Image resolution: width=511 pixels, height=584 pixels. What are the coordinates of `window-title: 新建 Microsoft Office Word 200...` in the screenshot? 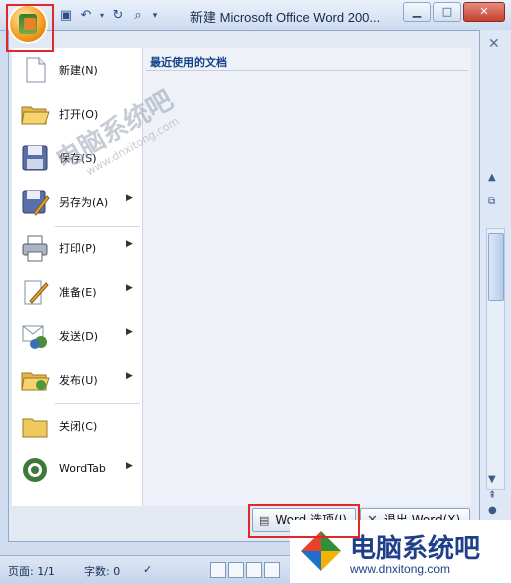 It's located at (285, 17).